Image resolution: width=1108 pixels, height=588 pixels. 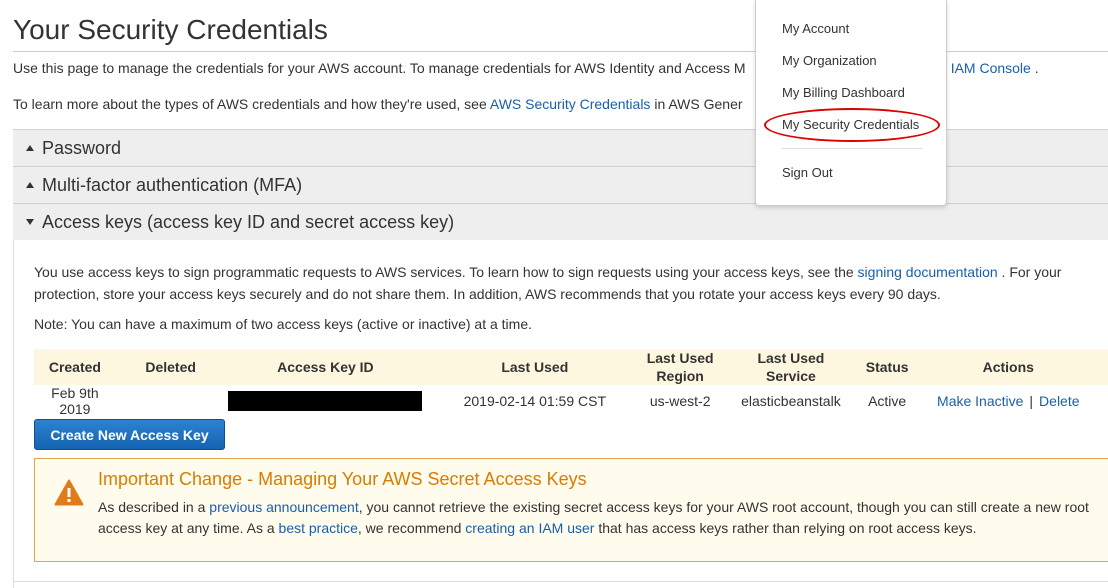 I want to click on col-last-used: Last Used, so click(x=535, y=367).